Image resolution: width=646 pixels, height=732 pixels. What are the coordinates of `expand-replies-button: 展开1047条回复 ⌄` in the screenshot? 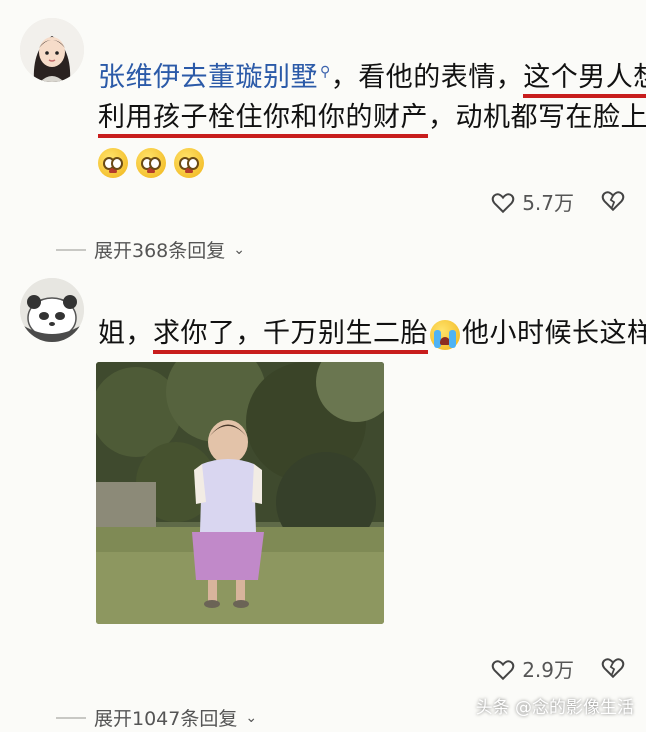 It's located at (157, 717).